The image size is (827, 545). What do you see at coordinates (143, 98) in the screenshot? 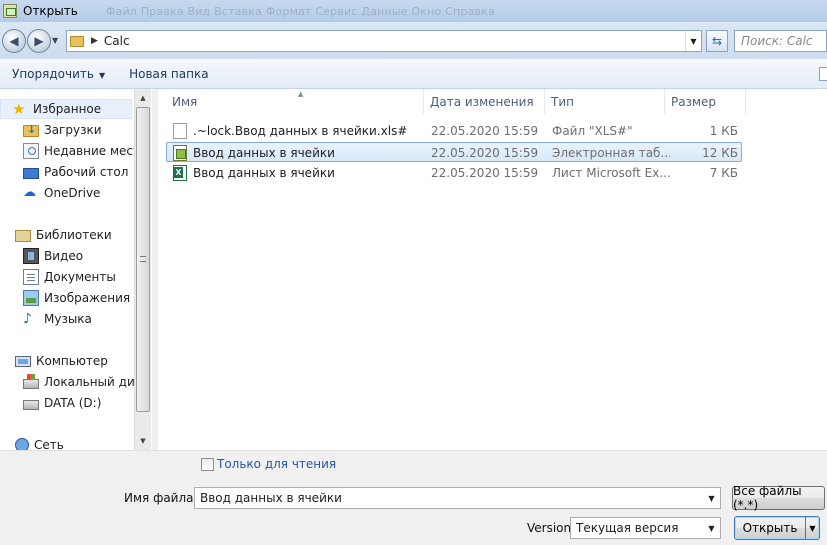
I see `scroll-up-icon: ▲` at bounding box center [143, 98].